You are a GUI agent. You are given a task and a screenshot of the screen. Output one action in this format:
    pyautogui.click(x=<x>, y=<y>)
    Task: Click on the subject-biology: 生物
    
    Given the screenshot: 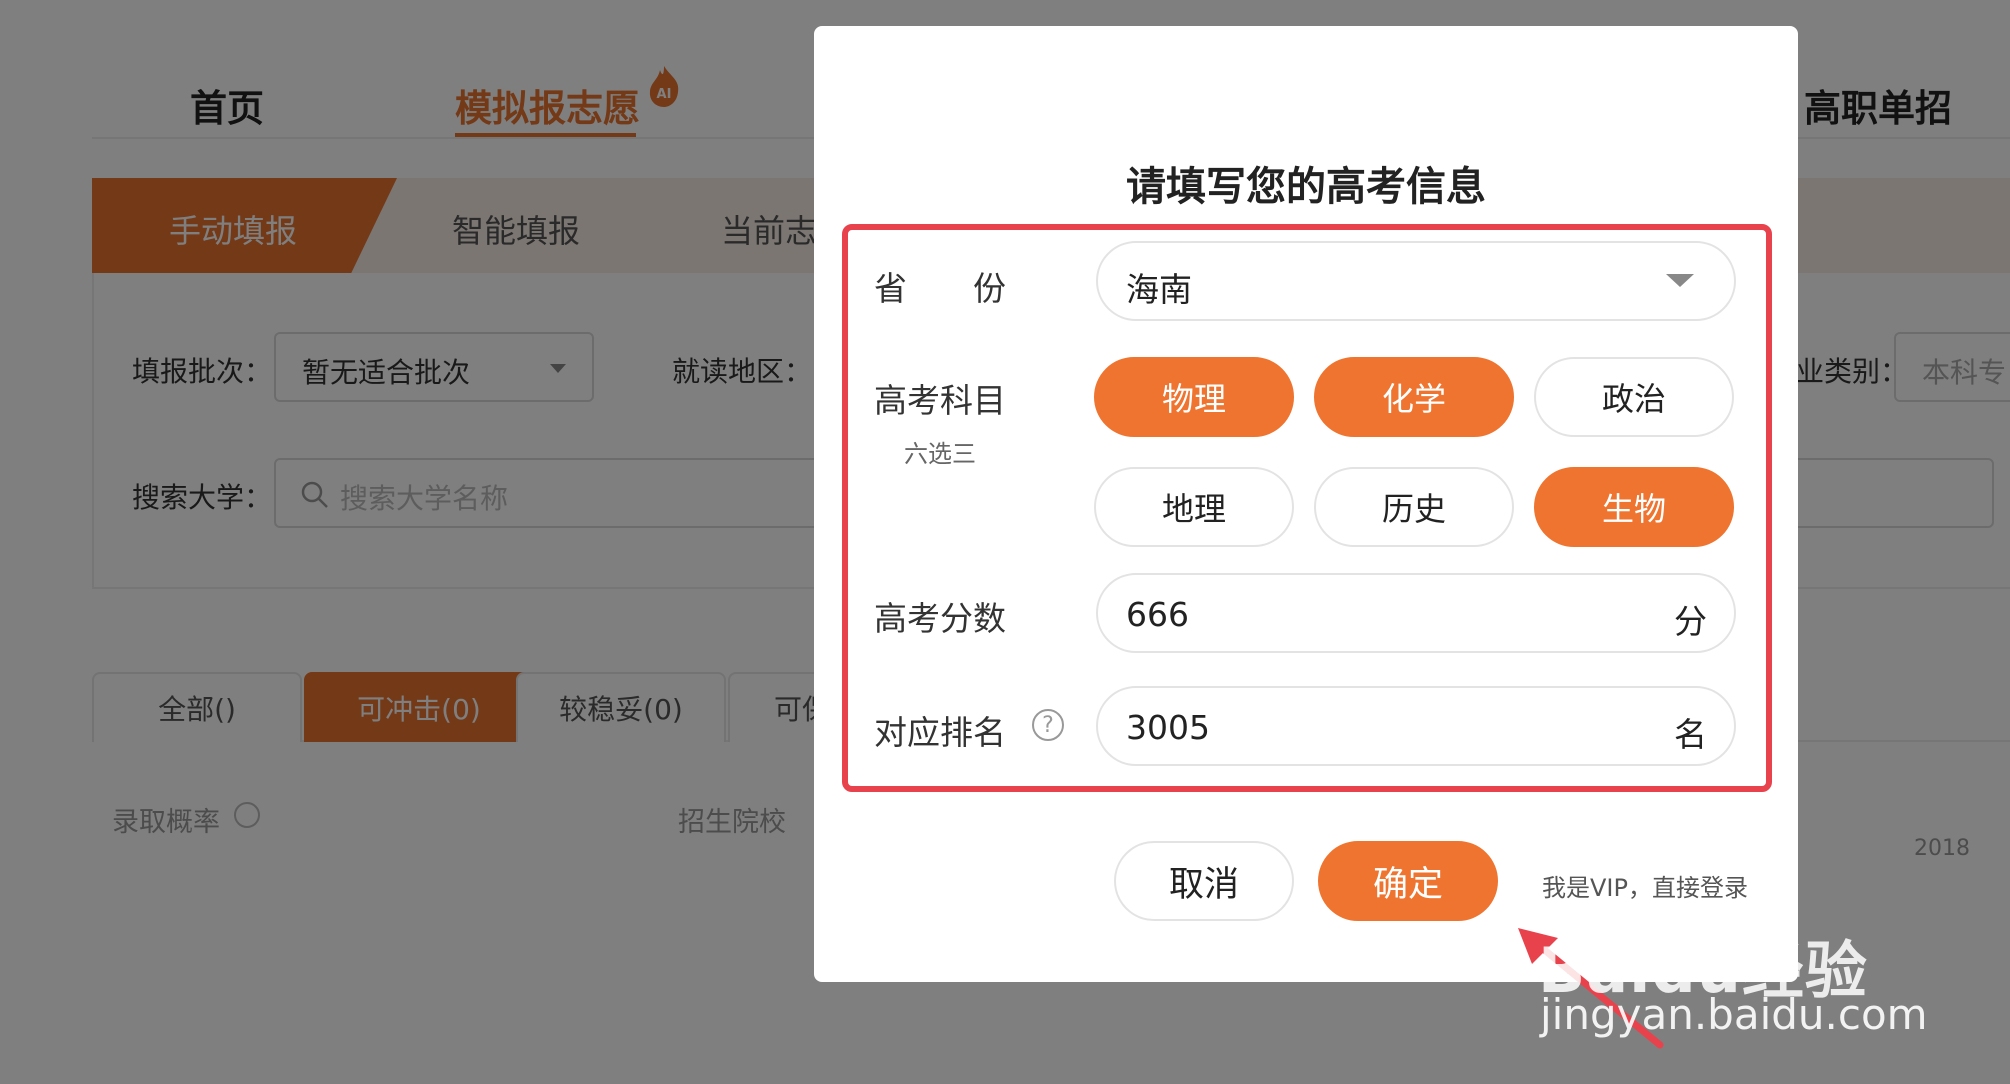 What is the action you would take?
    pyautogui.click(x=1634, y=507)
    